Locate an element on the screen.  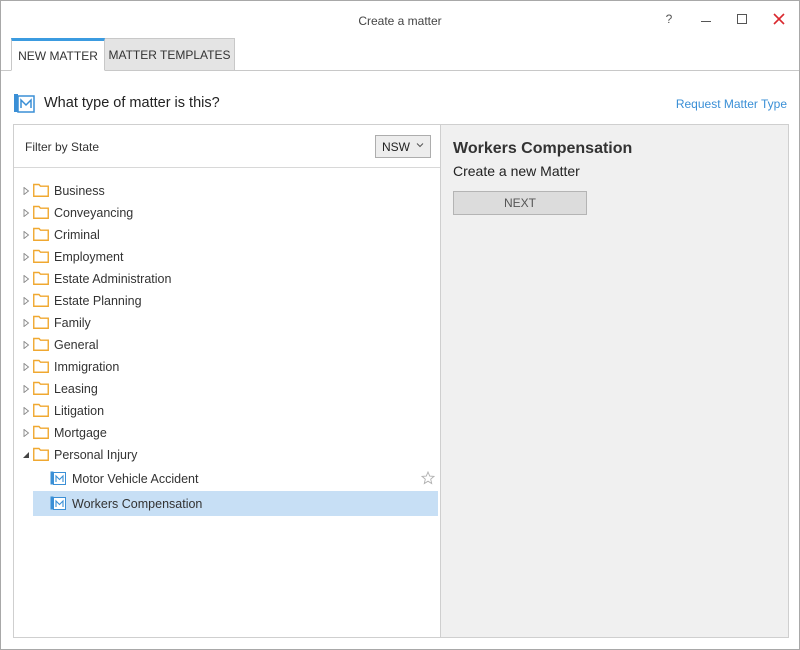
tab-strip: NEW MATTER MATTER TEMPLATES is located at coordinates (400, 54).